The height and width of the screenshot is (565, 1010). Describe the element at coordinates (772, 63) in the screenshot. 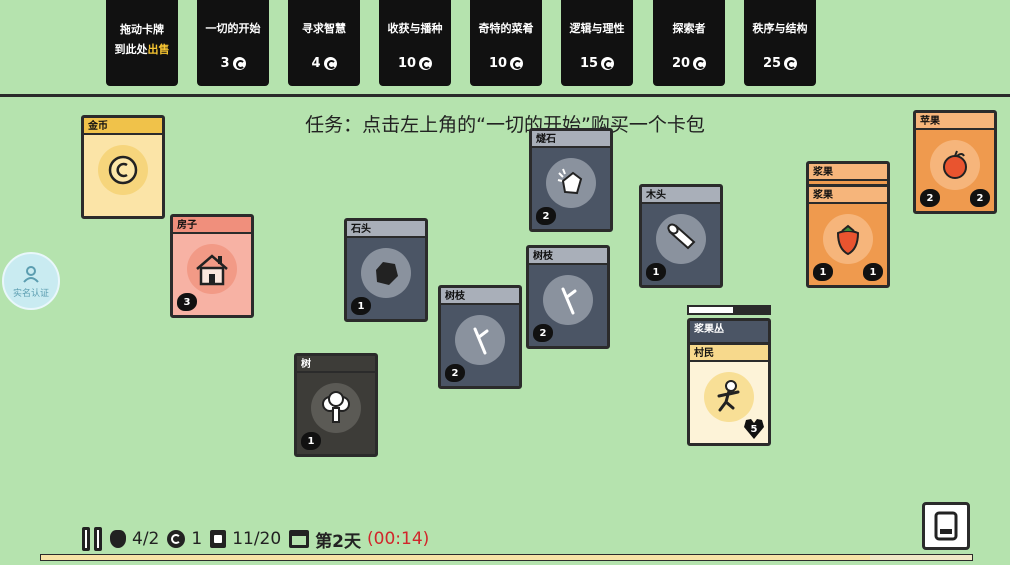

I see `pack-cost: 25` at that location.